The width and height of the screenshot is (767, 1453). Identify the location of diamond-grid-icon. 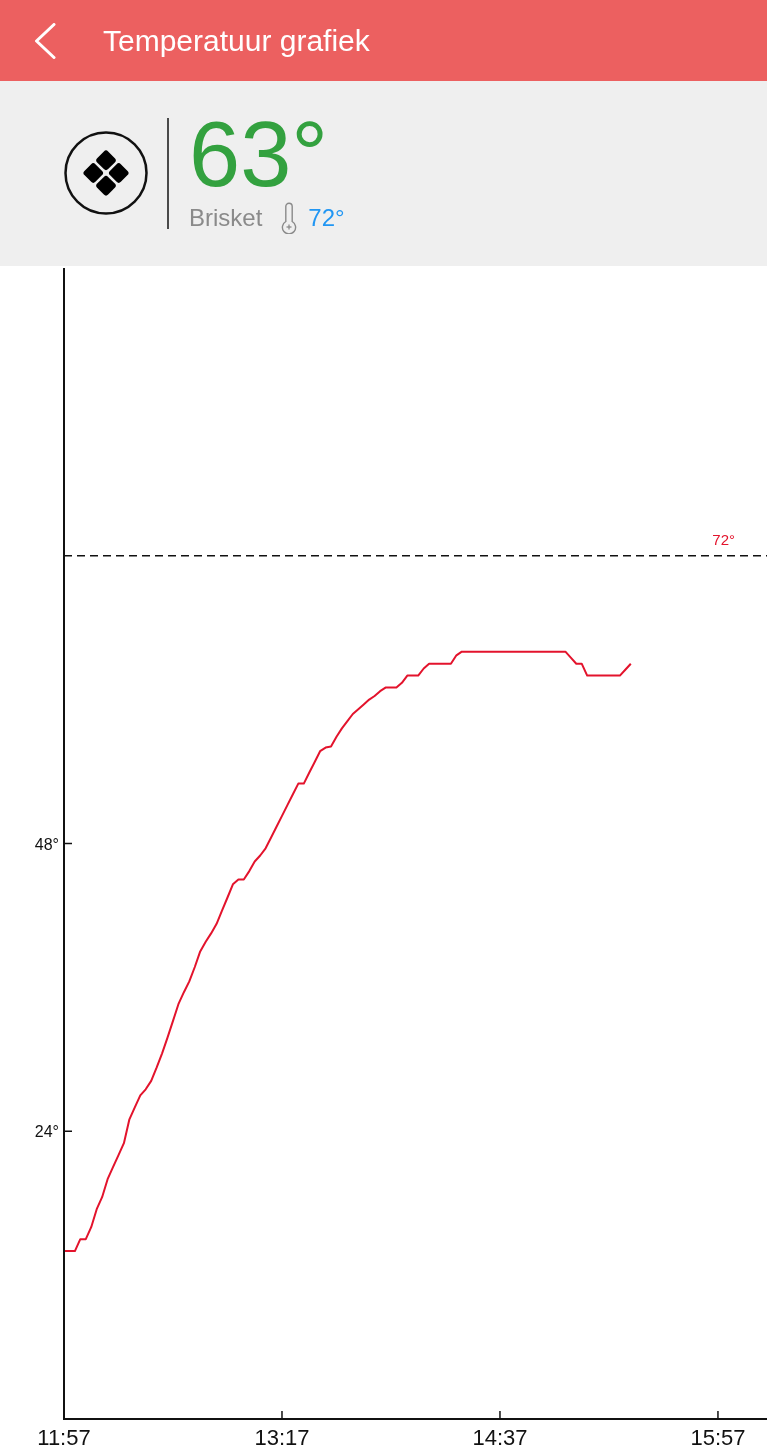
(106, 173).